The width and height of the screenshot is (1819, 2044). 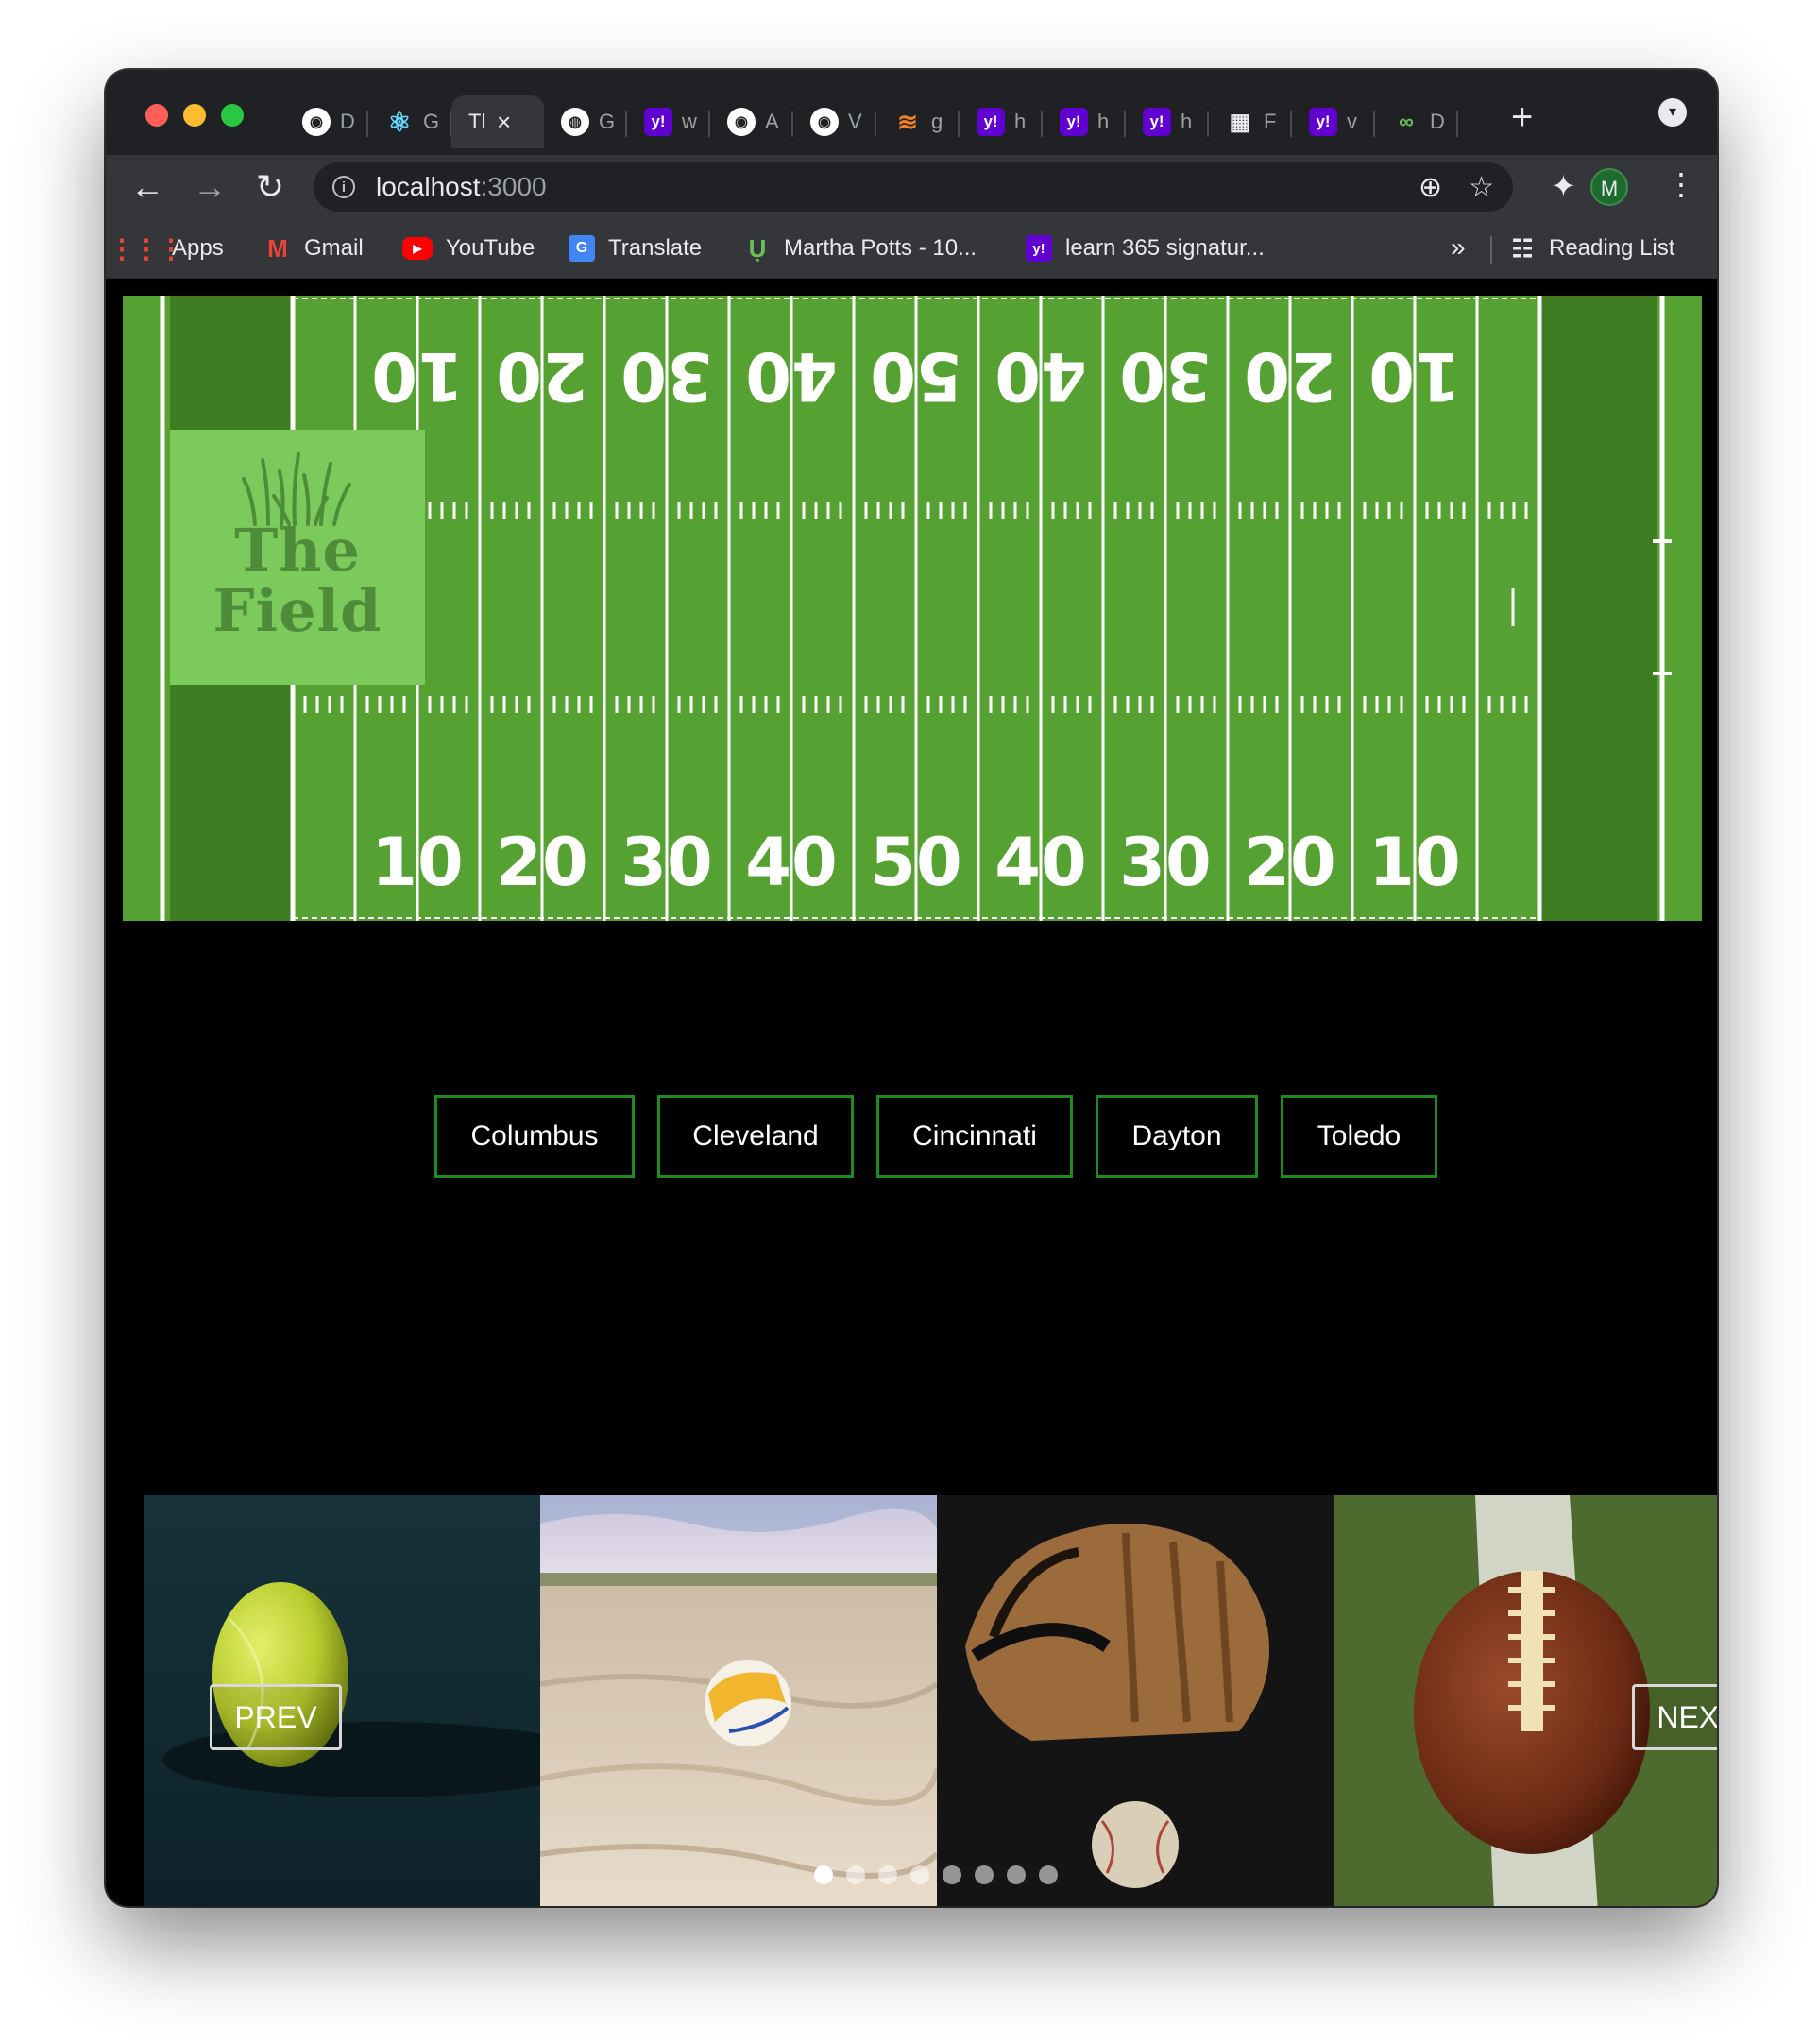 I want to click on reload-icon: ↻, so click(x=270, y=187).